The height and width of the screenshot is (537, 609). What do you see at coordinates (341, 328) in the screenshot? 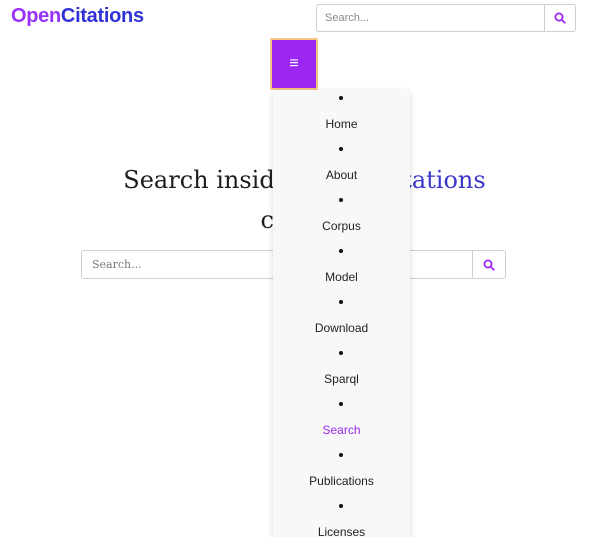
I see `nav-link-download: Download` at bounding box center [341, 328].